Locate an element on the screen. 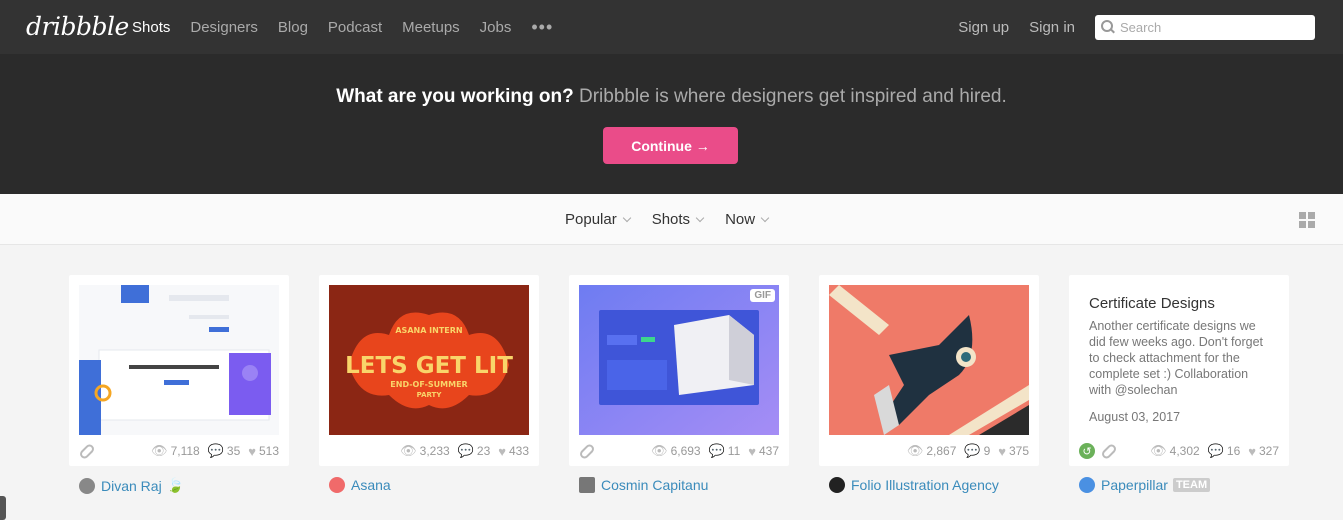 This screenshot has width=1343, height=520. likes-stat: ♥ 433 is located at coordinates (513, 451).